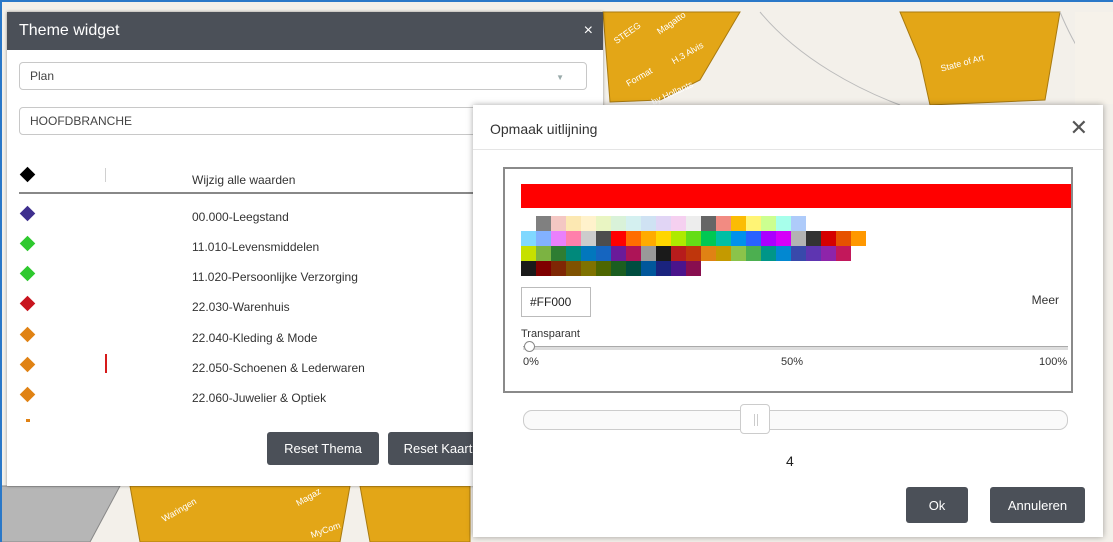 The width and height of the screenshot is (1113, 542). Describe the element at coordinates (937, 505) in the screenshot. I see `ok-button: Ok` at that location.